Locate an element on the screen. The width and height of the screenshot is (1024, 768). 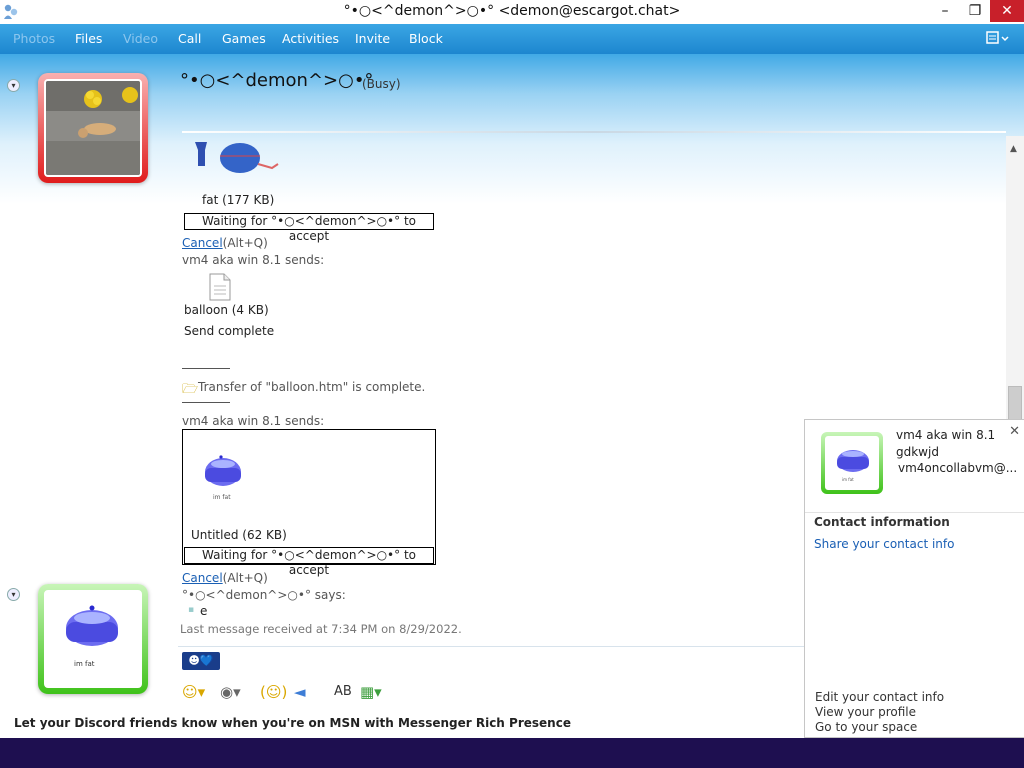
background-icon: ▦▾ is located at coordinates (371, 692).